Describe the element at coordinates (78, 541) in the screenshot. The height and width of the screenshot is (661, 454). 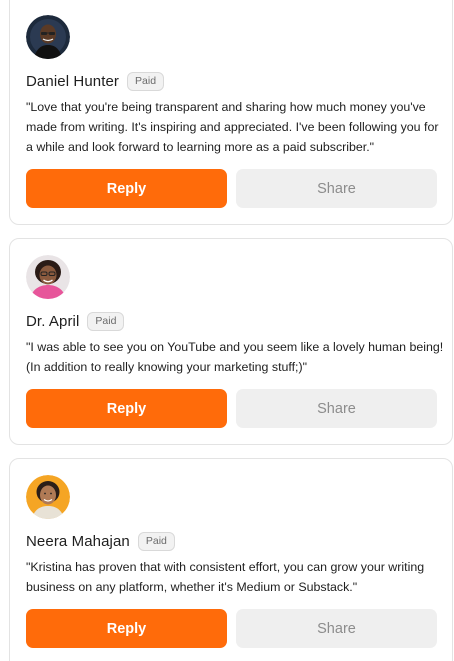
I see `author-name: Neera Mahajan` at that location.